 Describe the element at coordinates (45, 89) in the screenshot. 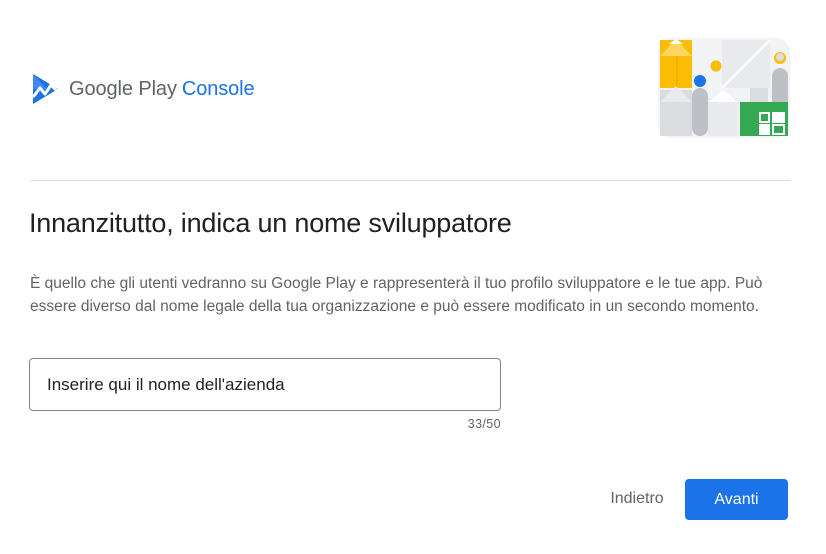

I see `google-play-console-logo-icon` at that location.